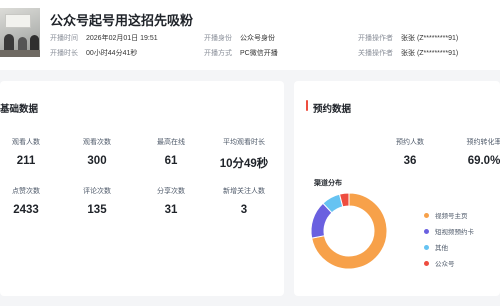 This screenshot has height=306, width=500. What do you see at coordinates (451, 216) in the screenshot?
I see `legend-label: 视频号主页` at bounding box center [451, 216].